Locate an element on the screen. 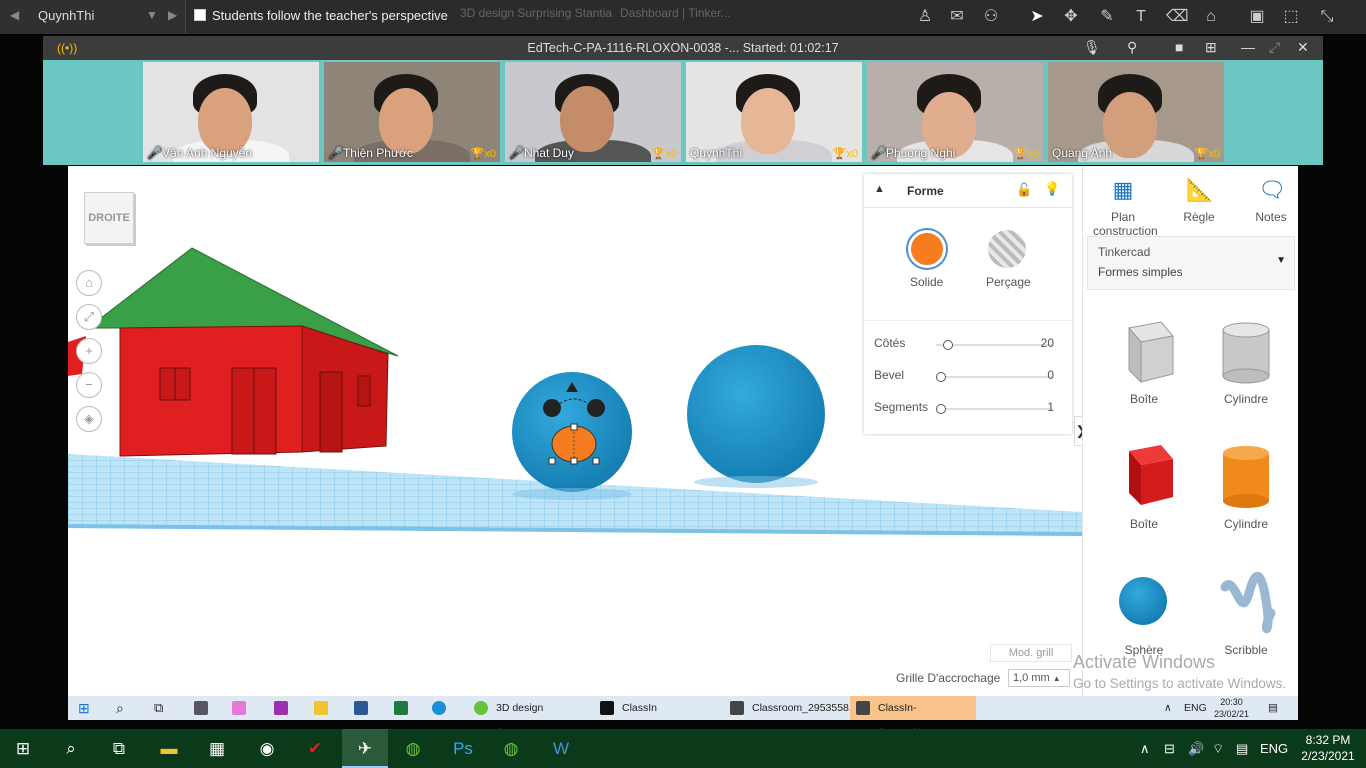 The image size is (1366, 768). presenter-selector: ◀ QuynhThi ▼ ▶ is located at coordinates (93, 17).